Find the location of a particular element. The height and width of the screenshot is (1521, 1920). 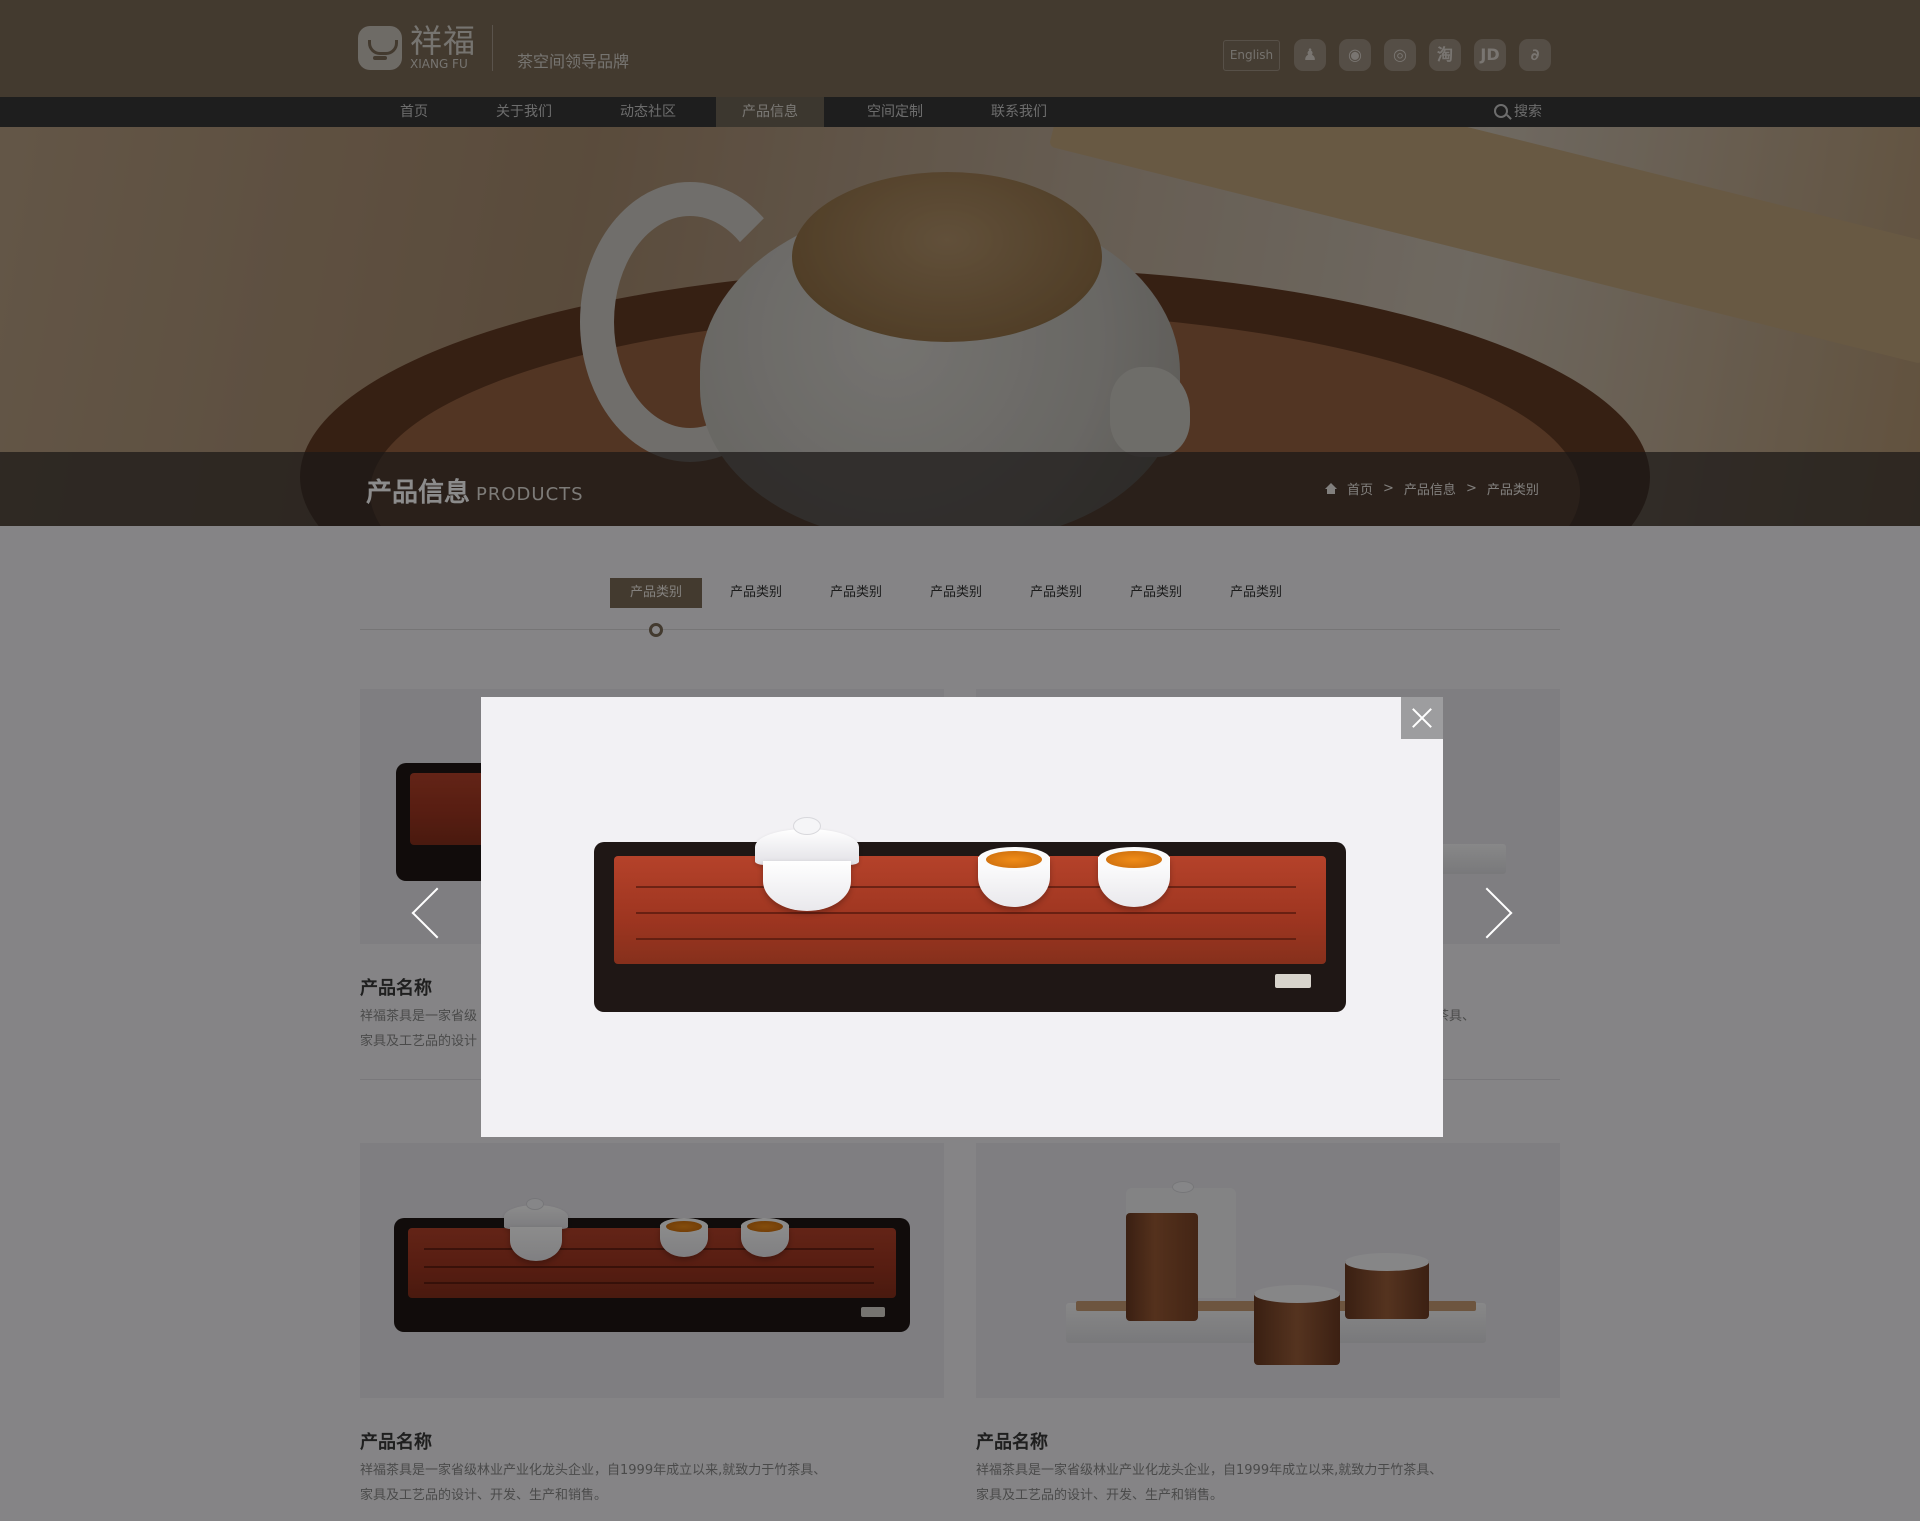

lightbox-tea-tray-image is located at coordinates (970, 927).